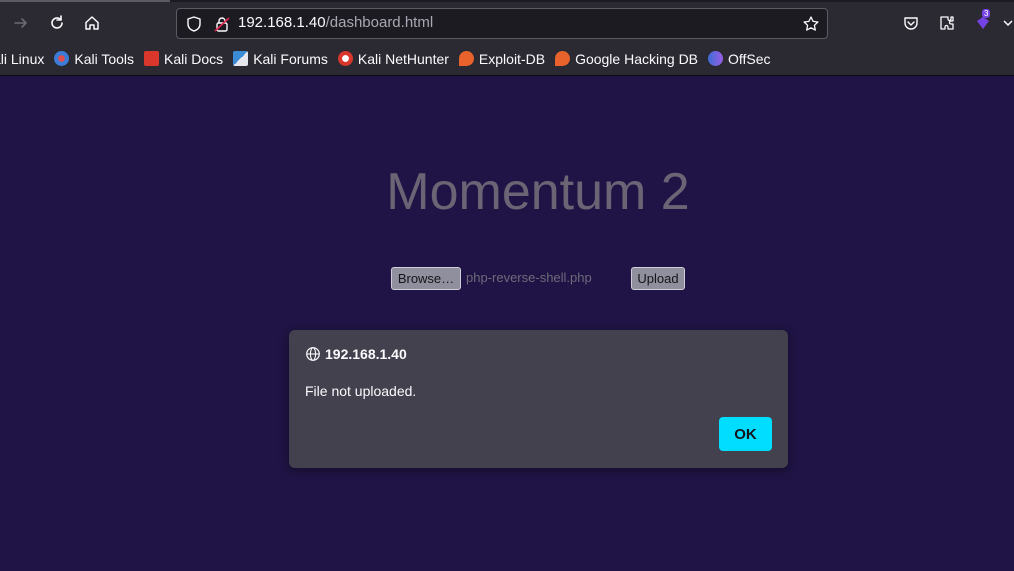 The width and height of the screenshot is (1014, 571). What do you see at coordinates (104, 58) in the screenshot?
I see `bookmark-label: Kali Tools` at bounding box center [104, 58].